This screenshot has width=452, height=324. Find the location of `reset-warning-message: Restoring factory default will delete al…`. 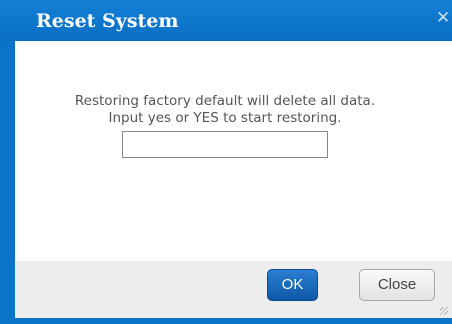

reset-warning-message: Restoring factory default will delete al… is located at coordinates (225, 110).